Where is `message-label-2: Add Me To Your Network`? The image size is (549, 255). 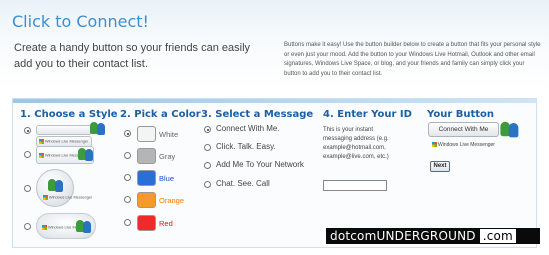 message-label-2: Add Me To Your Network is located at coordinates (260, 164).